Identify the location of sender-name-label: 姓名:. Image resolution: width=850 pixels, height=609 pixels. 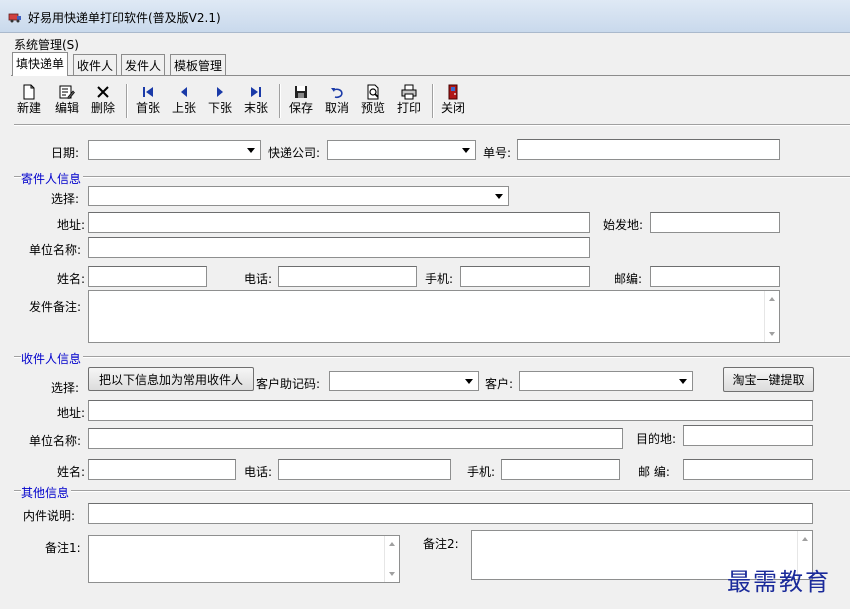
(71, 279).